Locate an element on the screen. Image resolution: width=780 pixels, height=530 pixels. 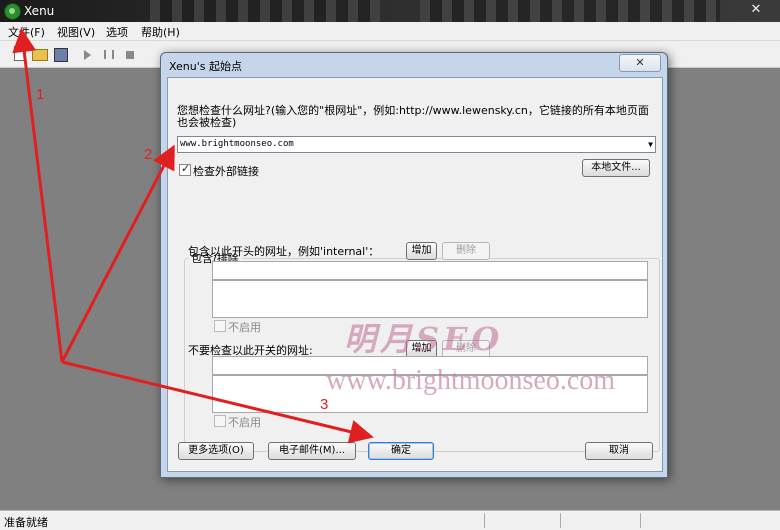
exclude-disable-label: 不启用 is located at coordinates (244, 422).